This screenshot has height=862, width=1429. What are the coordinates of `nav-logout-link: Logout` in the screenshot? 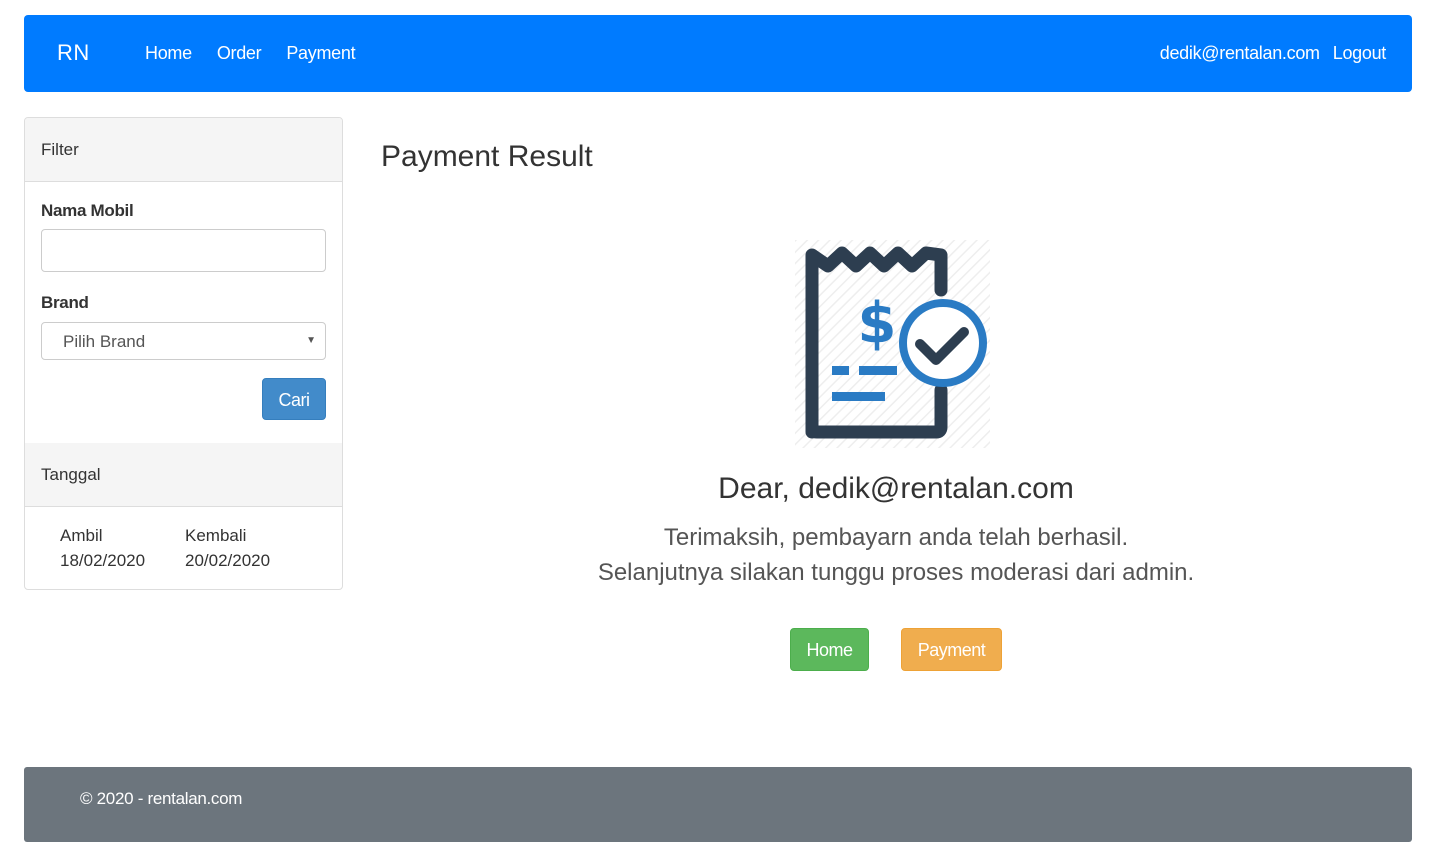 It's located at (1360, 53).